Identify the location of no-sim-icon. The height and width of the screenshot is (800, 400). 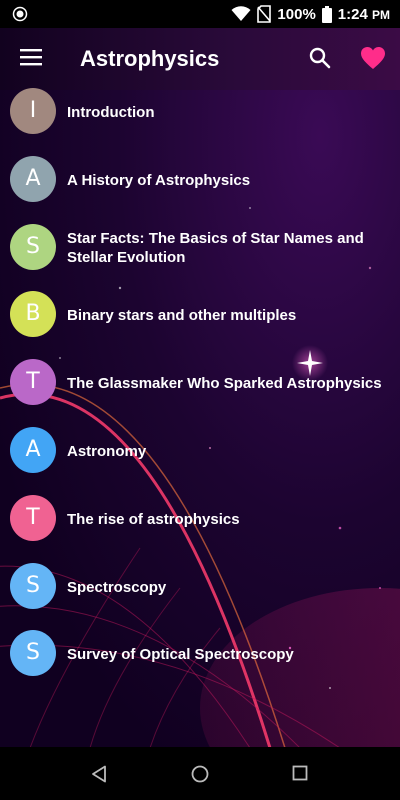
(264, 14).